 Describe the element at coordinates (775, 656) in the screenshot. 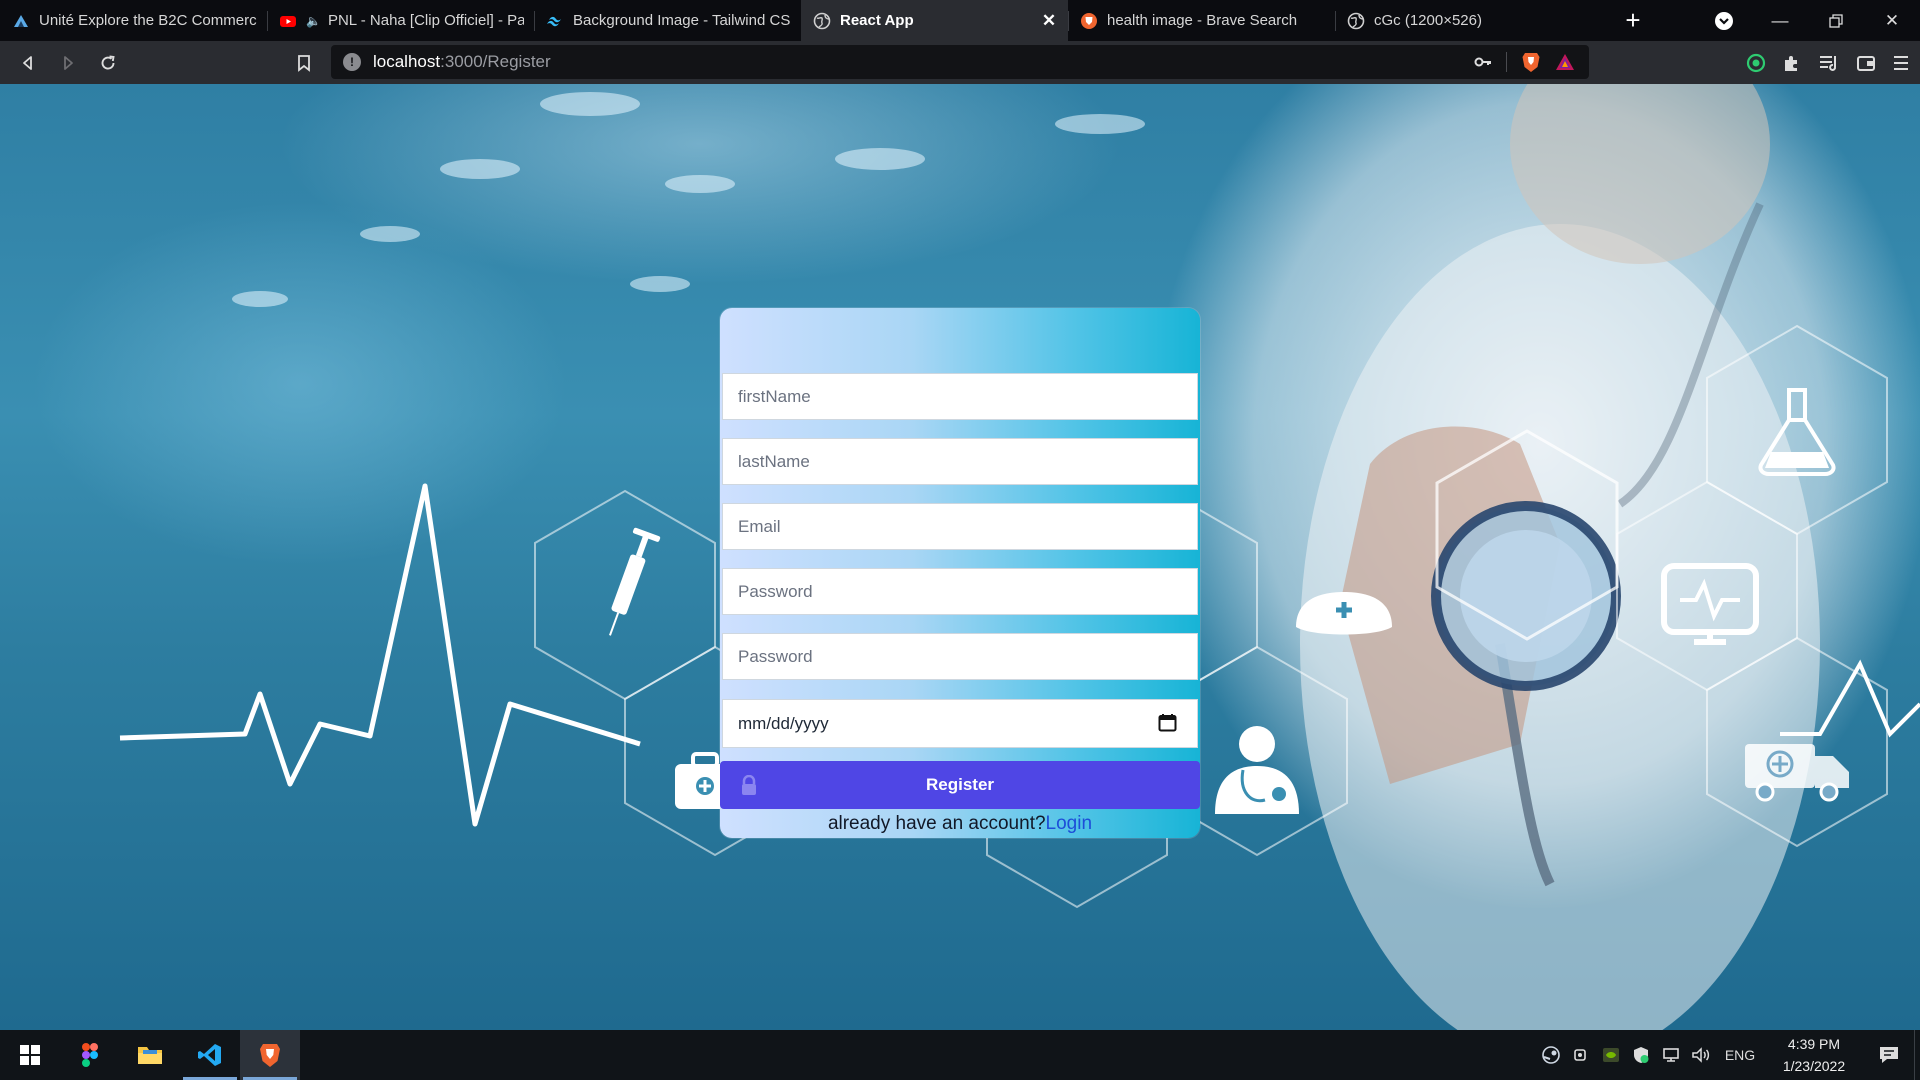

I see `confirm-password-placeholder: Password` at that location.